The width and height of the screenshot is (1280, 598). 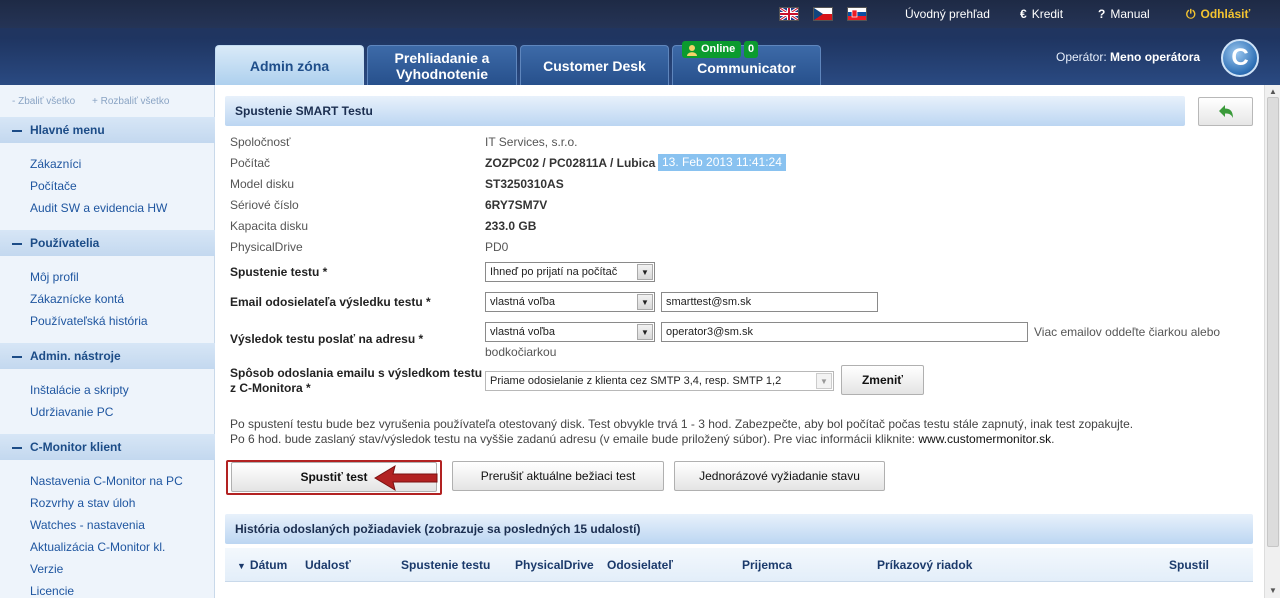 What do you see at coordinates (241, 566) in the screenshot?
I see `sort-desc-icon: ▼` at bounding box center [241, 566].